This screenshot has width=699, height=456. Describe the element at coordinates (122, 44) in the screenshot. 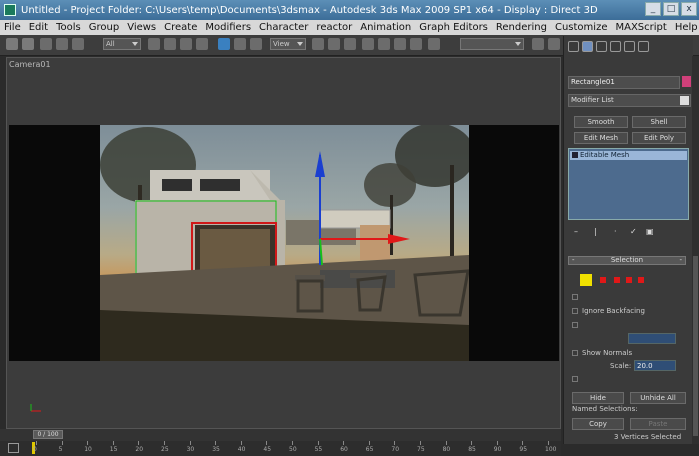

I see `selection-filter-dropdown: All` at that location.